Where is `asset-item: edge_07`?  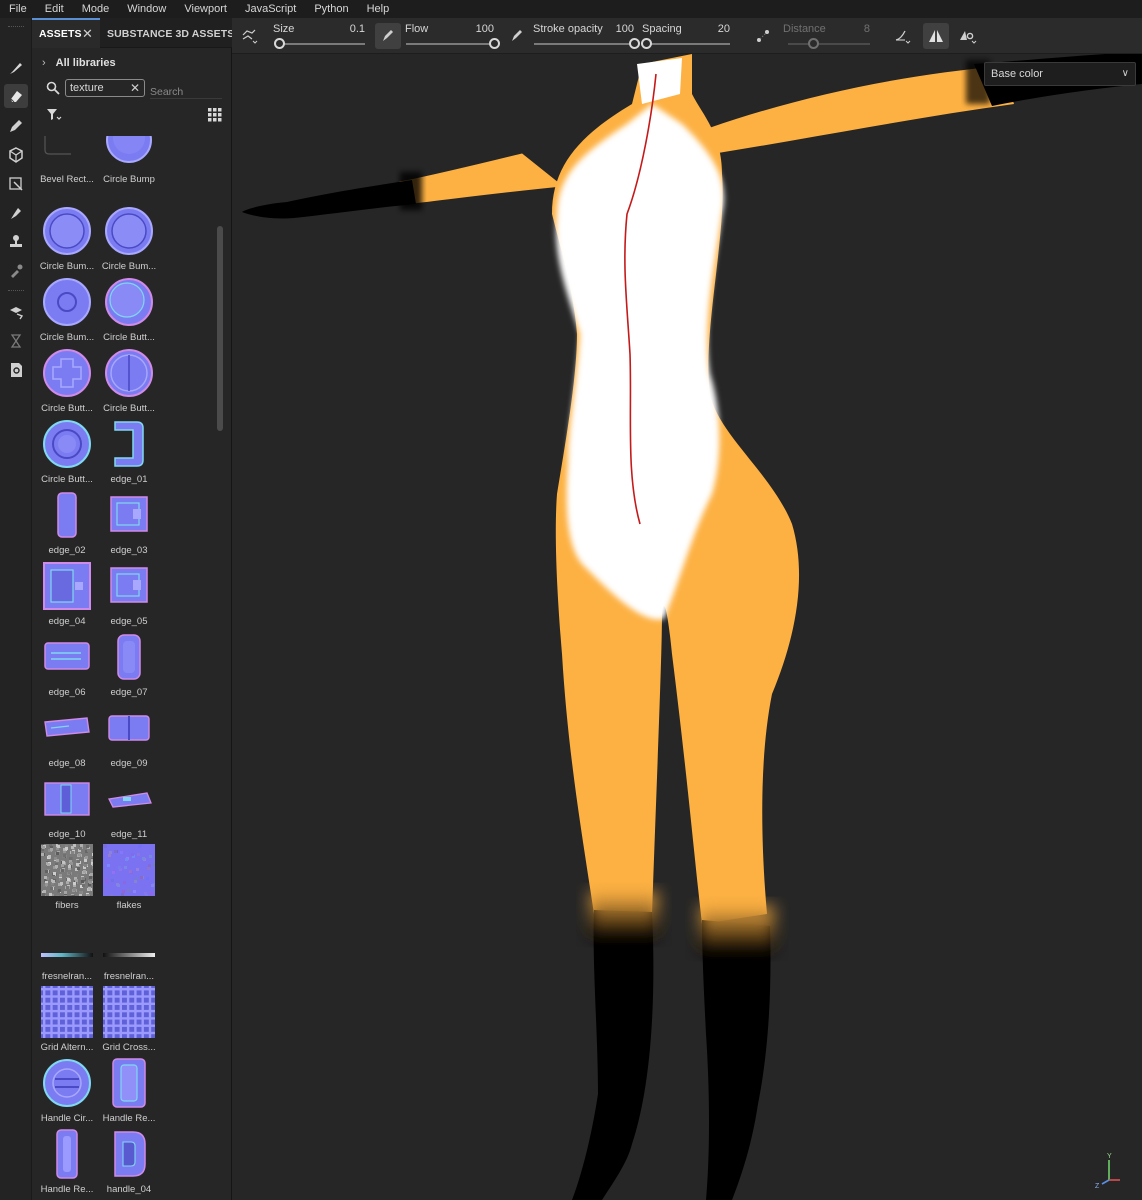 asset-item: edge_07 is located at coordinates (129, 666).